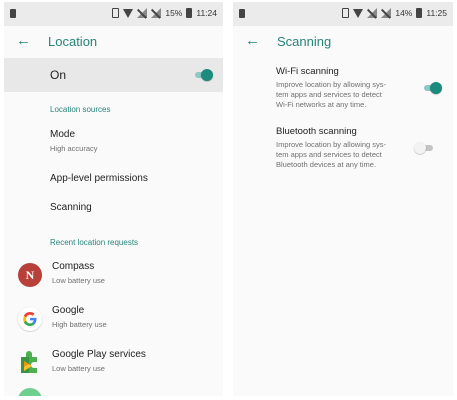  What do you see at coordinates (74, 148) in the screenshot?
I see `mode-value: High accuracy` at bounding box center [74, 148].